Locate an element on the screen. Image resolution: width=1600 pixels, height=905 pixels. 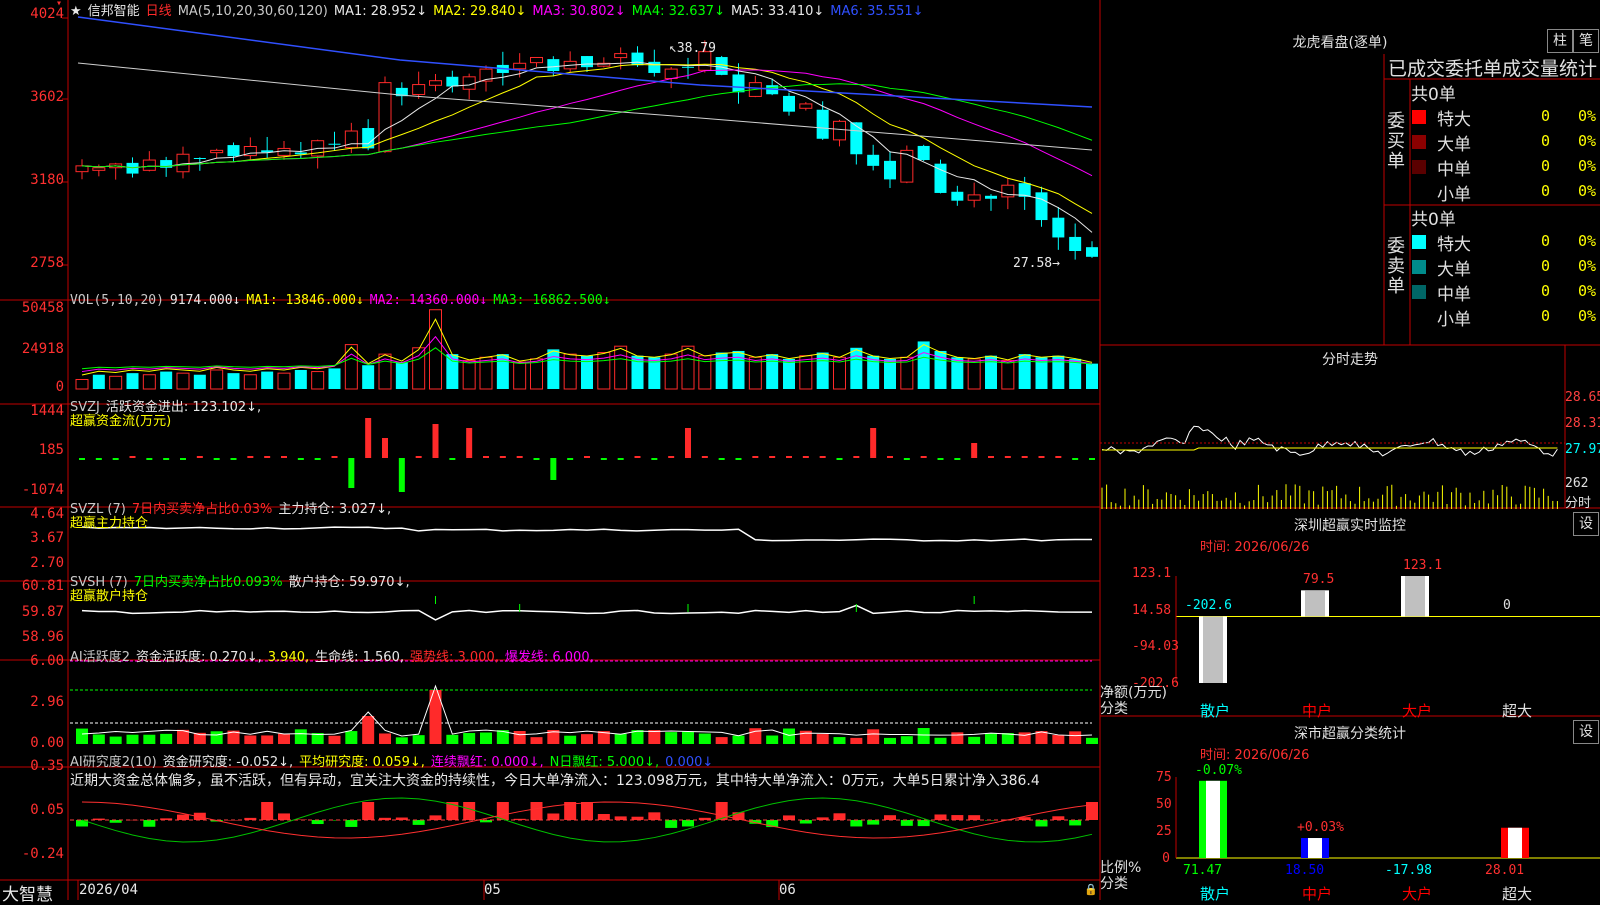
ai2-extra: 0.000↓ is located at coordinates (689, 762).